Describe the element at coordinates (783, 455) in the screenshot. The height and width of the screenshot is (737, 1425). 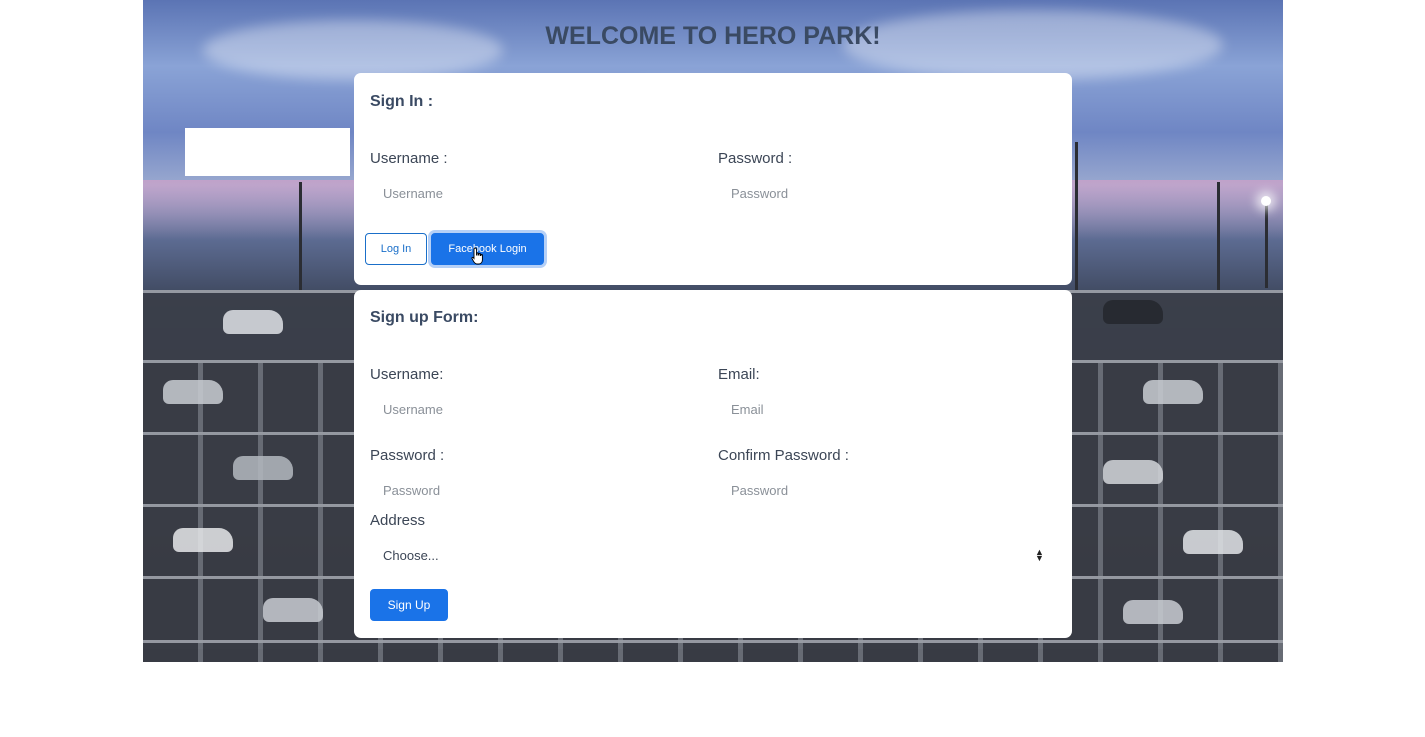
I see `signup-confirm-password-label: Confirm Password :` at that location.